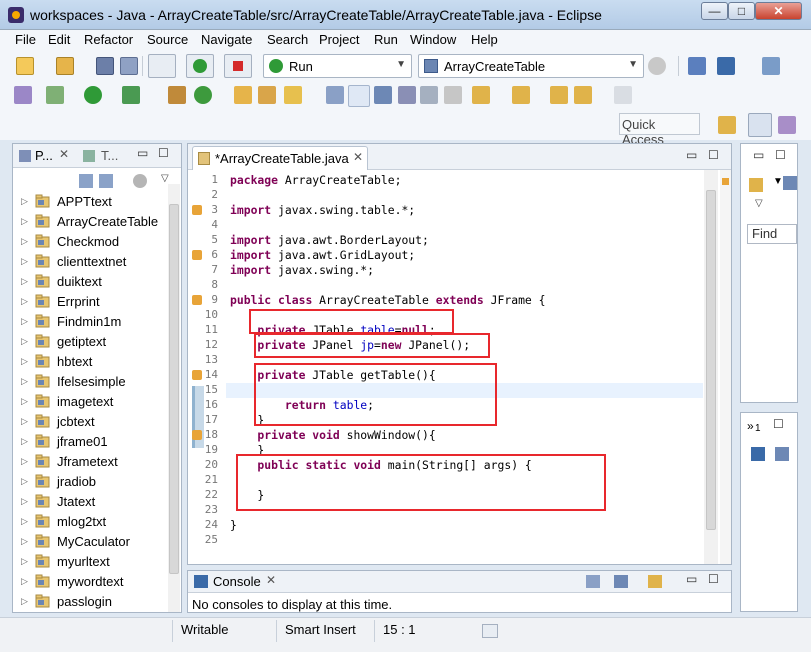 Image resolution: width=811 pixels, height=652 pixels. What do you see at coordinates (337, 66) in the screenshot?
I see `launch-mode-select: Run ▼` at bounding box center [337, 66].